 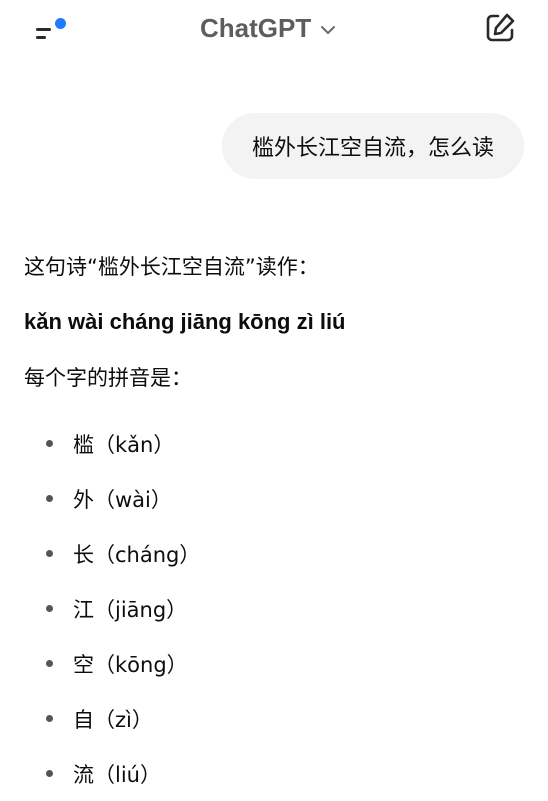 I want to click on list-item: 长（cháng）, so click(x=112, y=553).